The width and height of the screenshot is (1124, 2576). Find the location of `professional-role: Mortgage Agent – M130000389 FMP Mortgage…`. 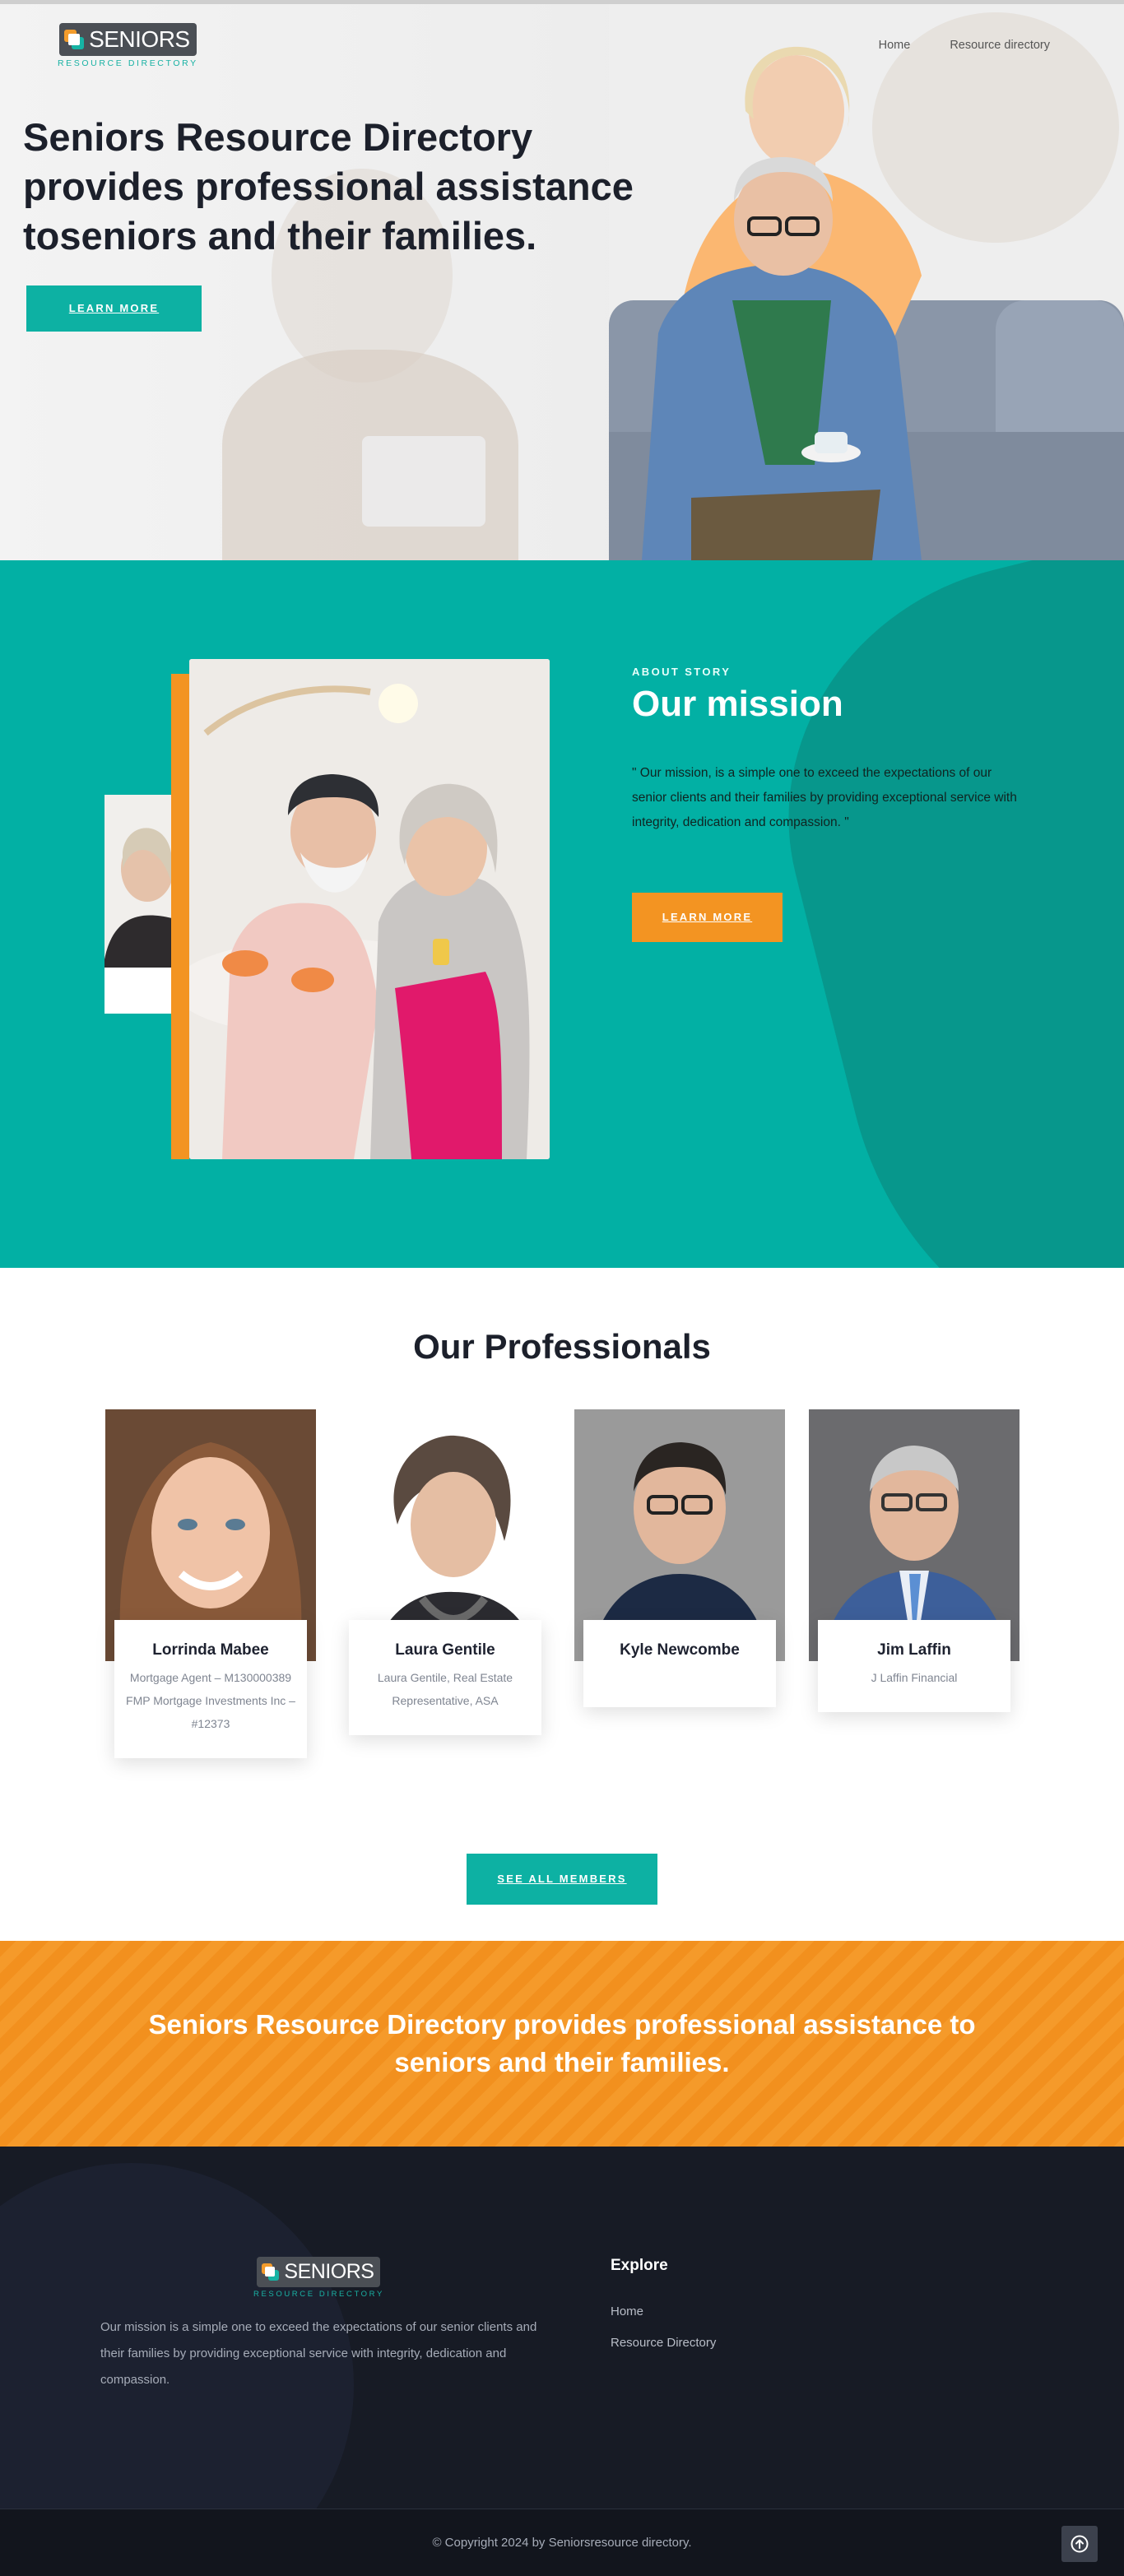

professional-role: Mortgage Agent – M130000389 FMP Mortgage… is located at coordinates (210, 1701).